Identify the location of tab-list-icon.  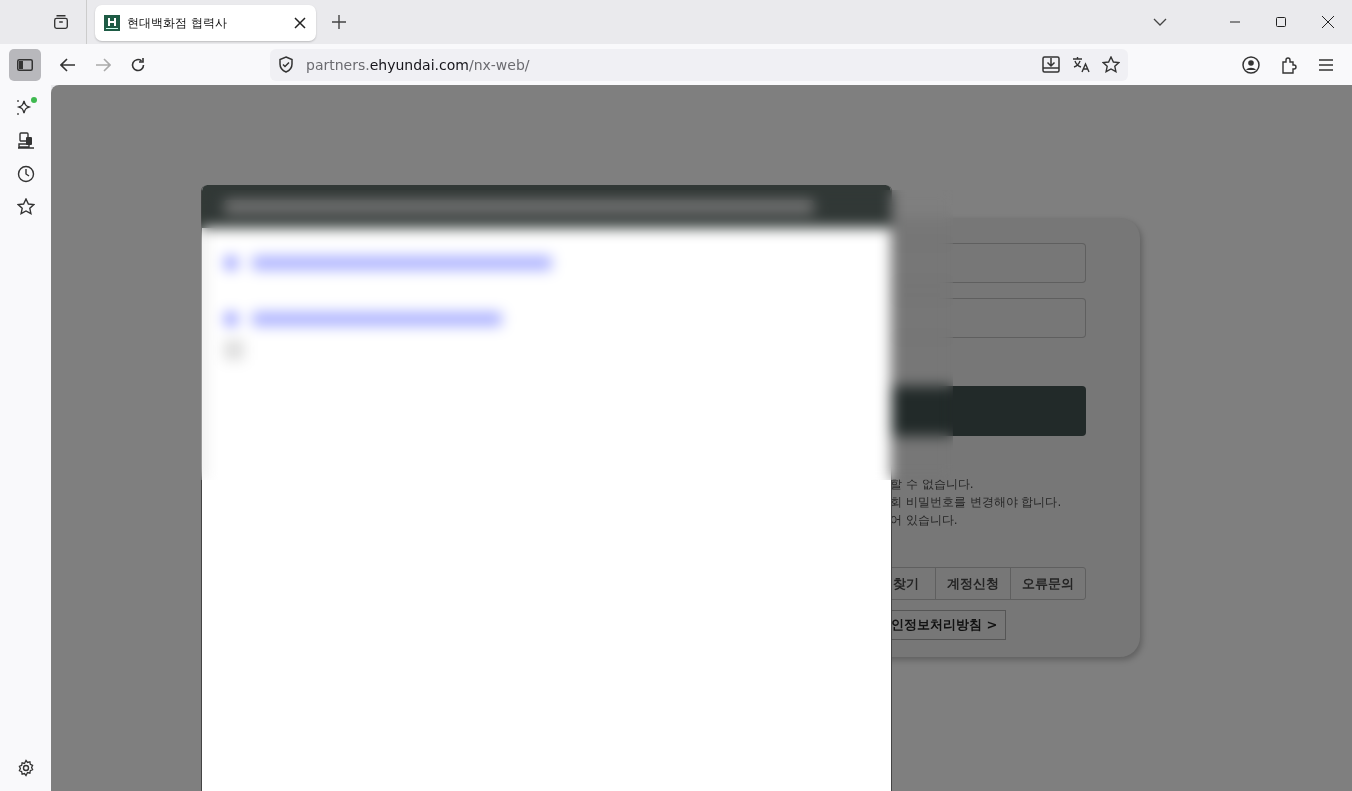
(61, 22).